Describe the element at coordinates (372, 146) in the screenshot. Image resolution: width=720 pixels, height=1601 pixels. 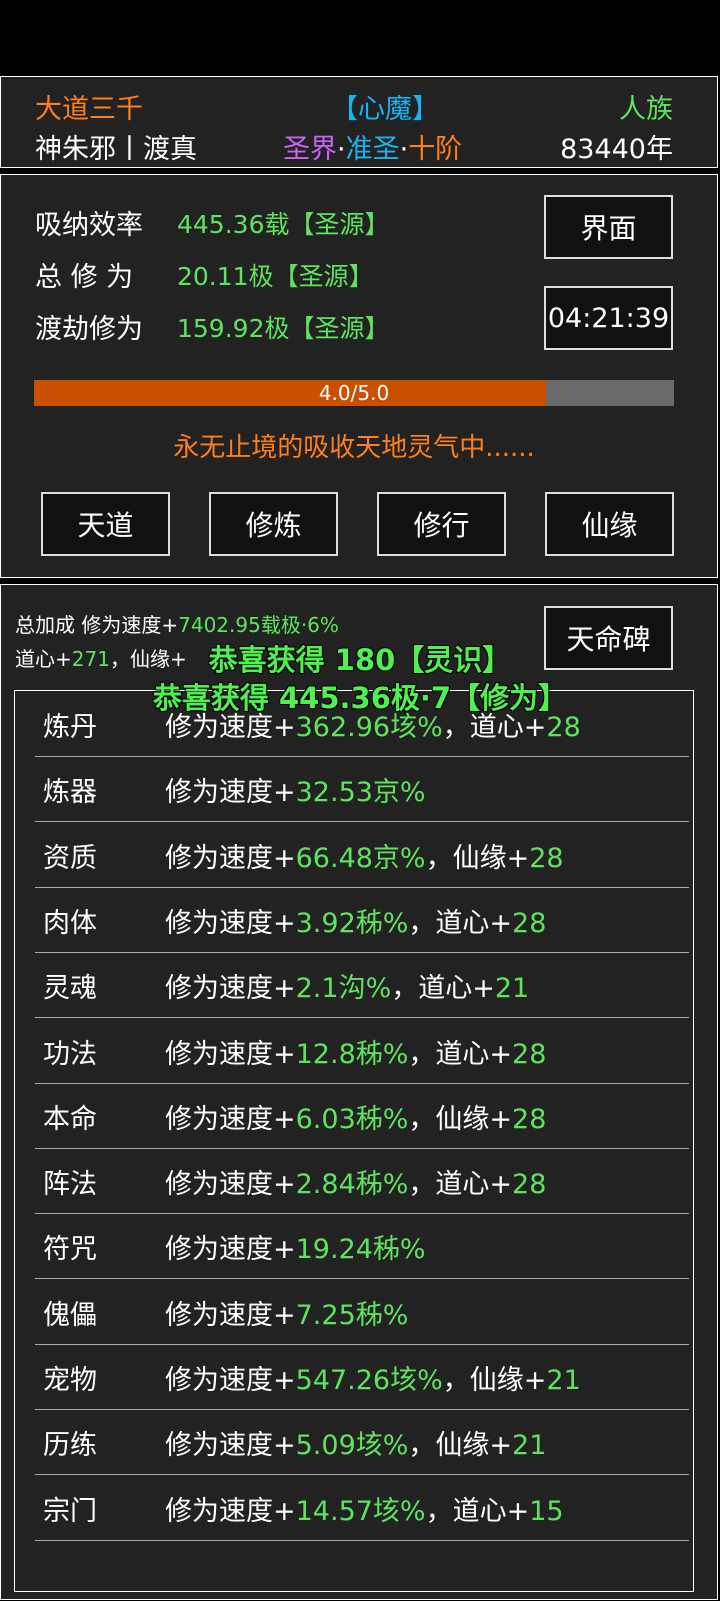
I see `realm-line: 圣界·准圣·十阶` at that location.